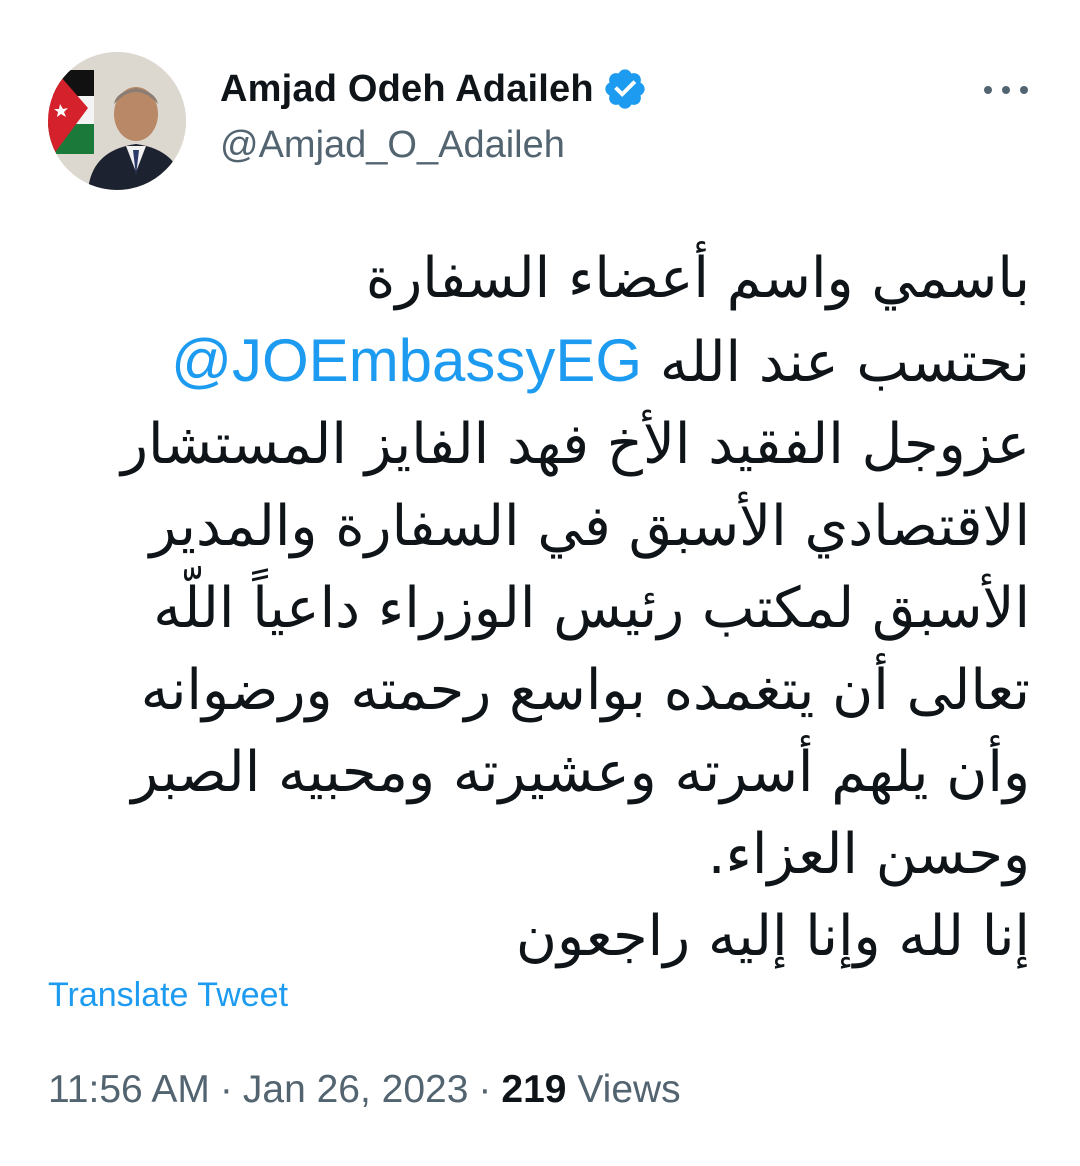 This screenshot has width=1080, height=1166. Describe the element at coordinates (129, 1089) in the screenshot. I see `tweet-time: 11:56 AM` at that location.